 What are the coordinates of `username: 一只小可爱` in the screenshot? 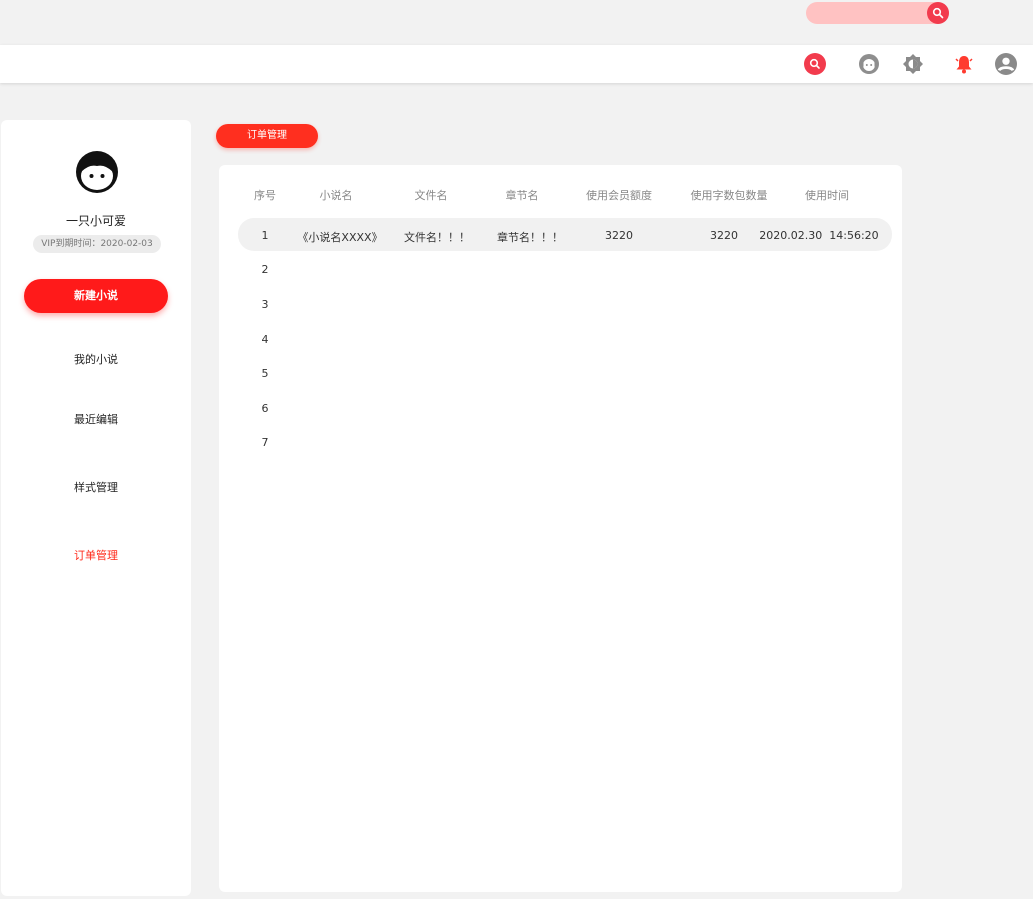 It's located at (95, 221).